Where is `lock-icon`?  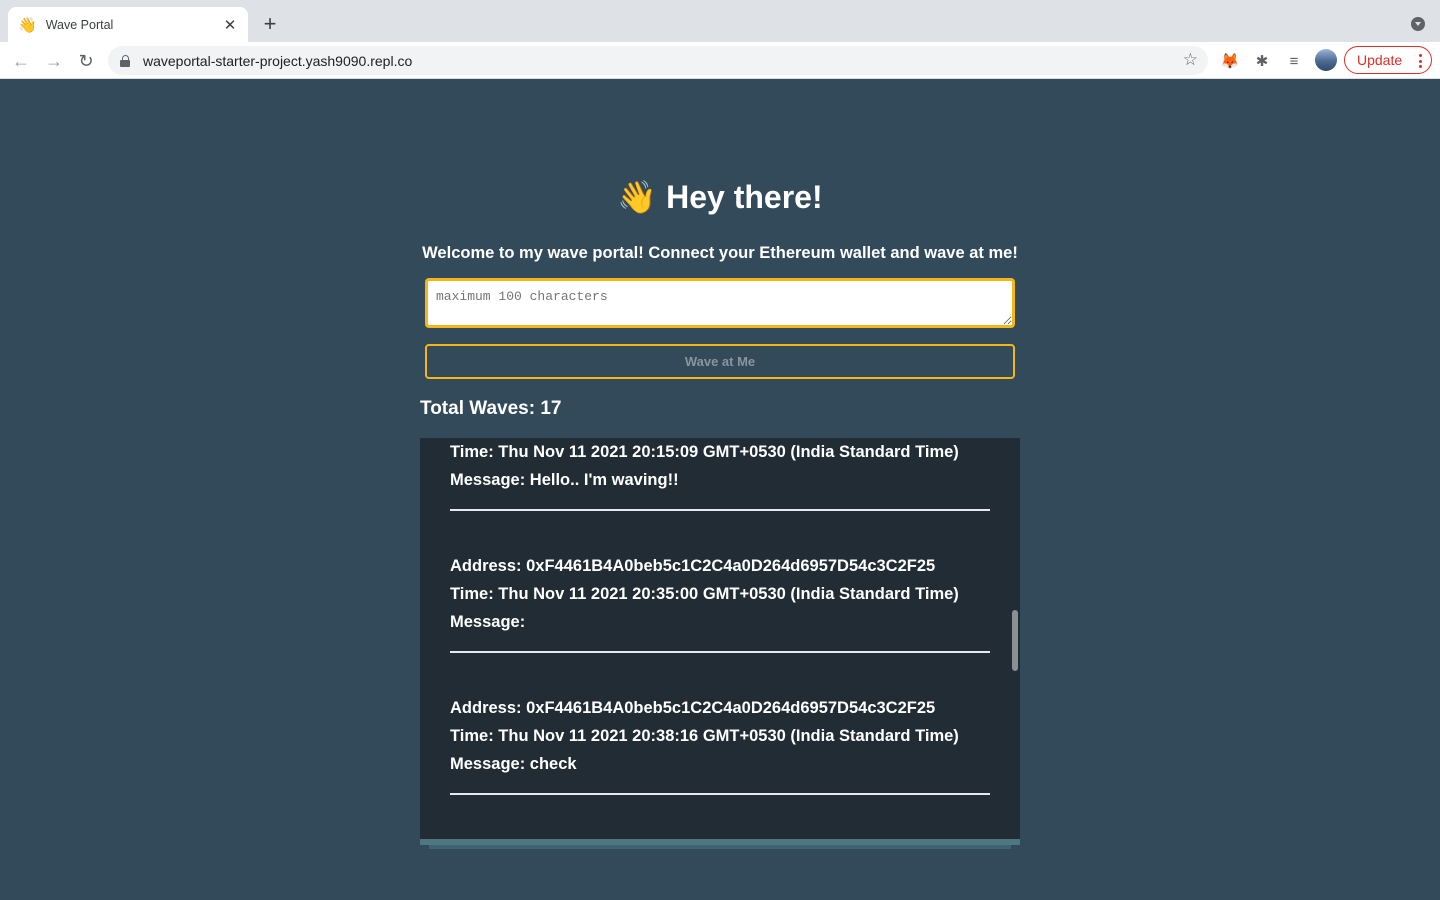
lock-icon is located at coordinates (125, 60).